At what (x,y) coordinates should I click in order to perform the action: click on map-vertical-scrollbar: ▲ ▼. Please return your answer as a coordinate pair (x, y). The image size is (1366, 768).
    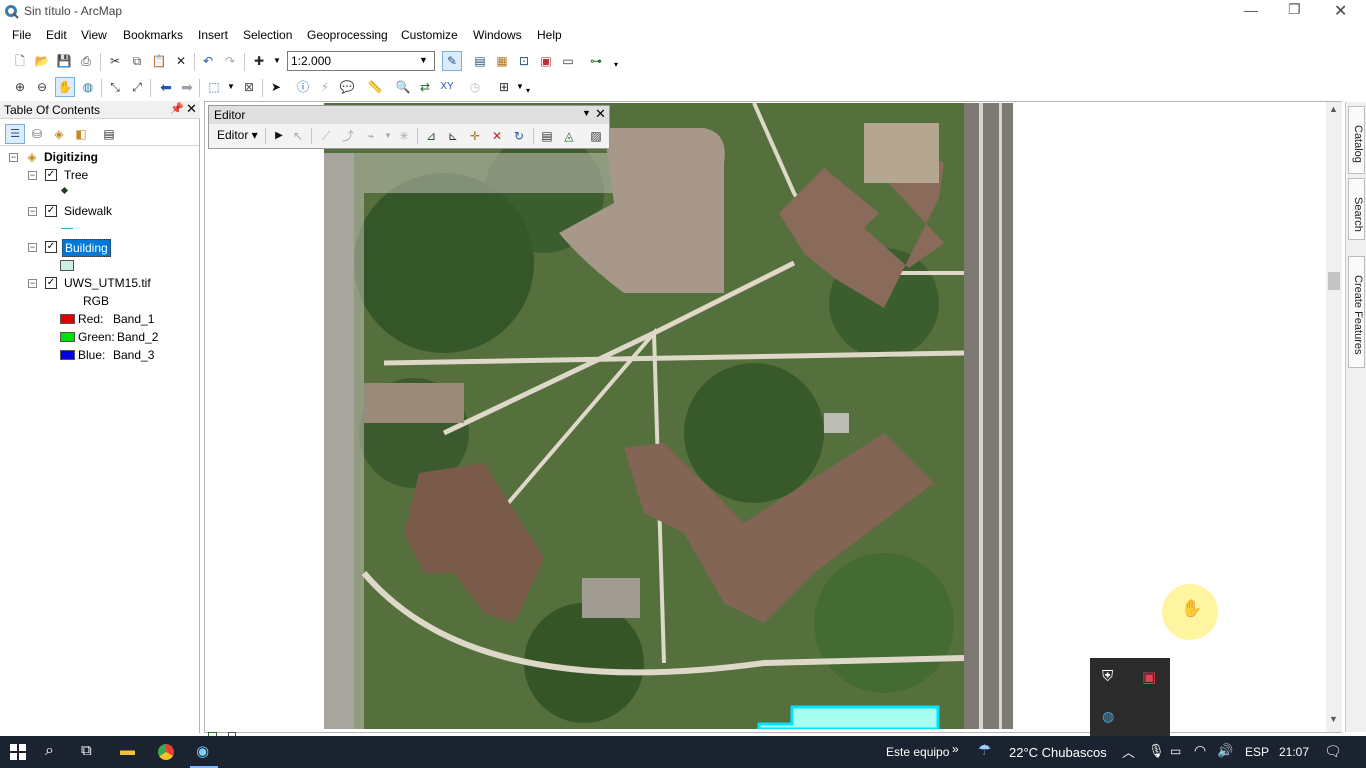
    Looking at the image, I should click on (1334, 417).